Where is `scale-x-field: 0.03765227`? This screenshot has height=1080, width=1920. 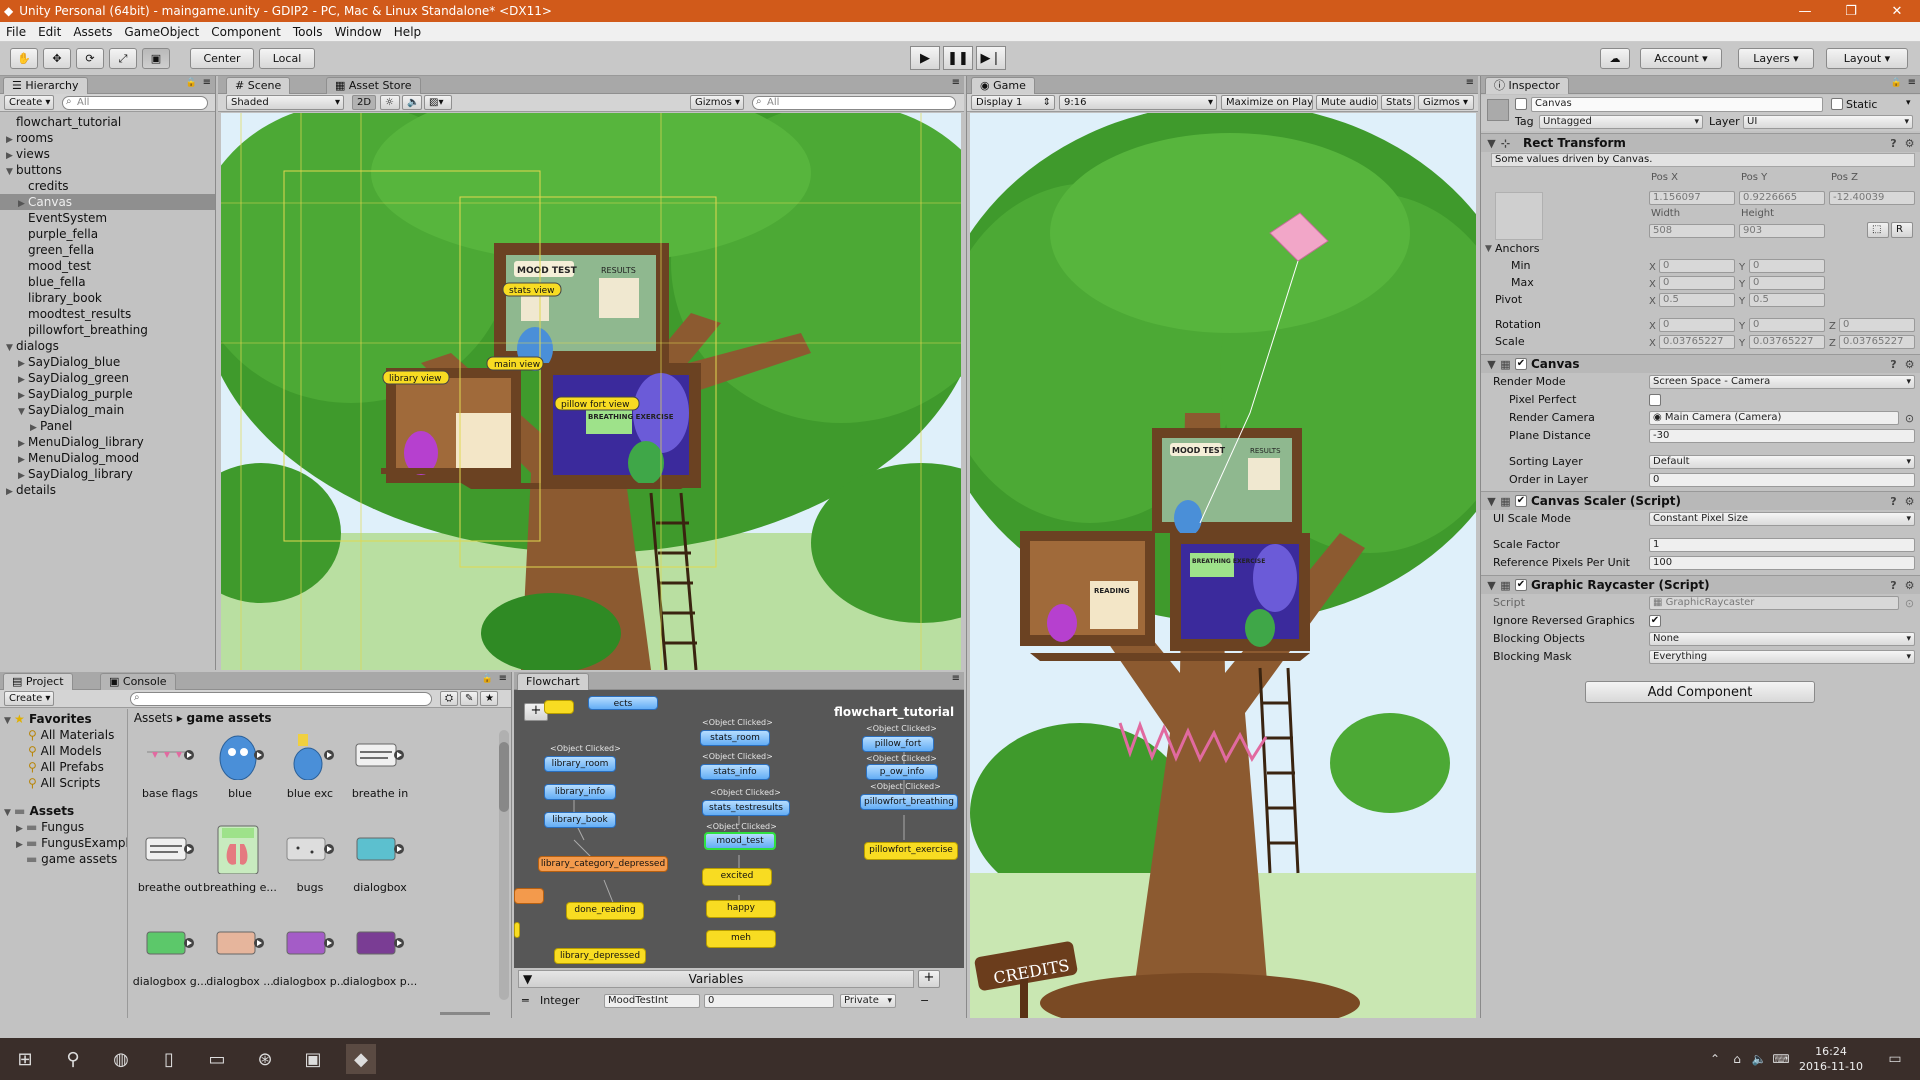
scale-x-field: 0.03765227 is located at coordinates (1697, 342).